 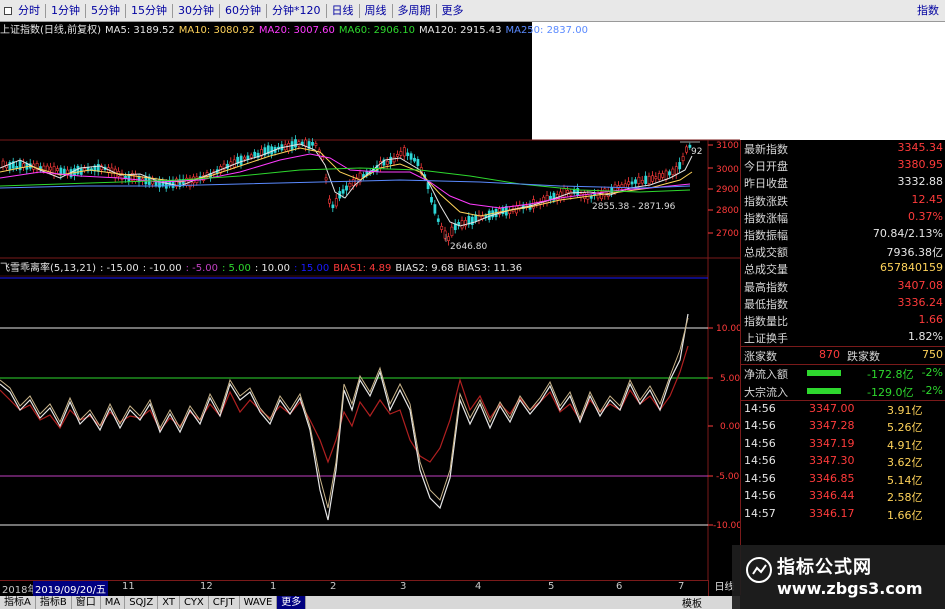 What do you see at coordinates (905, 498) in the screenshot?
I see `tick-vol: 2.58亿` at bounding box center [905, 498].